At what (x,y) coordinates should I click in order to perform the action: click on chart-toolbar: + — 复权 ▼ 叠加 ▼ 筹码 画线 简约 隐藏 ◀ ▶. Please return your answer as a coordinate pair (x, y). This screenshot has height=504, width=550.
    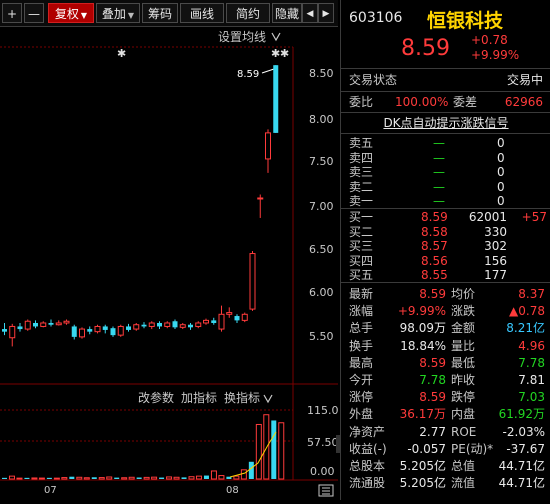
    Looking at the image, I should click on (169, 13).